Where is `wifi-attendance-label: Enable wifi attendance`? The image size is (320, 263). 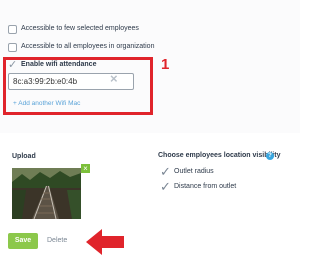 wifi-attendance-label: Enable wifi attendance is located at coordinates (59, 64).